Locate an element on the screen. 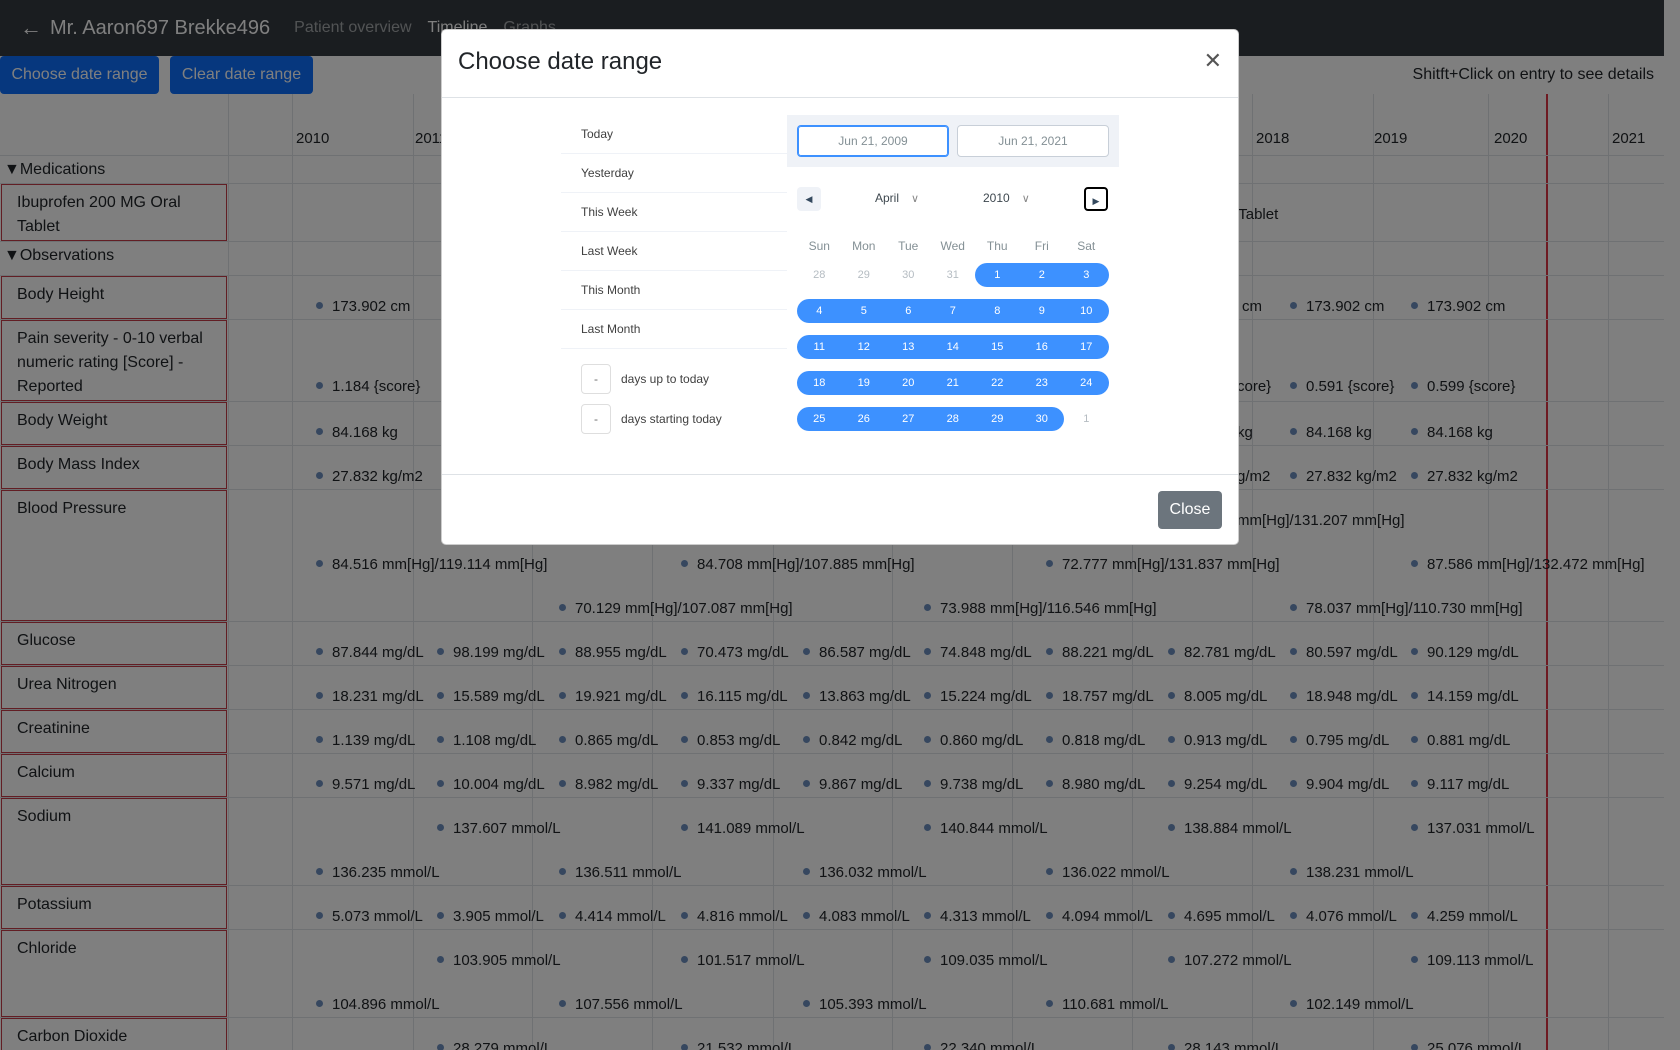 This screenshot has height=1050, width=1680. calendar-day: 23 is located at coordinates (1041, 383).